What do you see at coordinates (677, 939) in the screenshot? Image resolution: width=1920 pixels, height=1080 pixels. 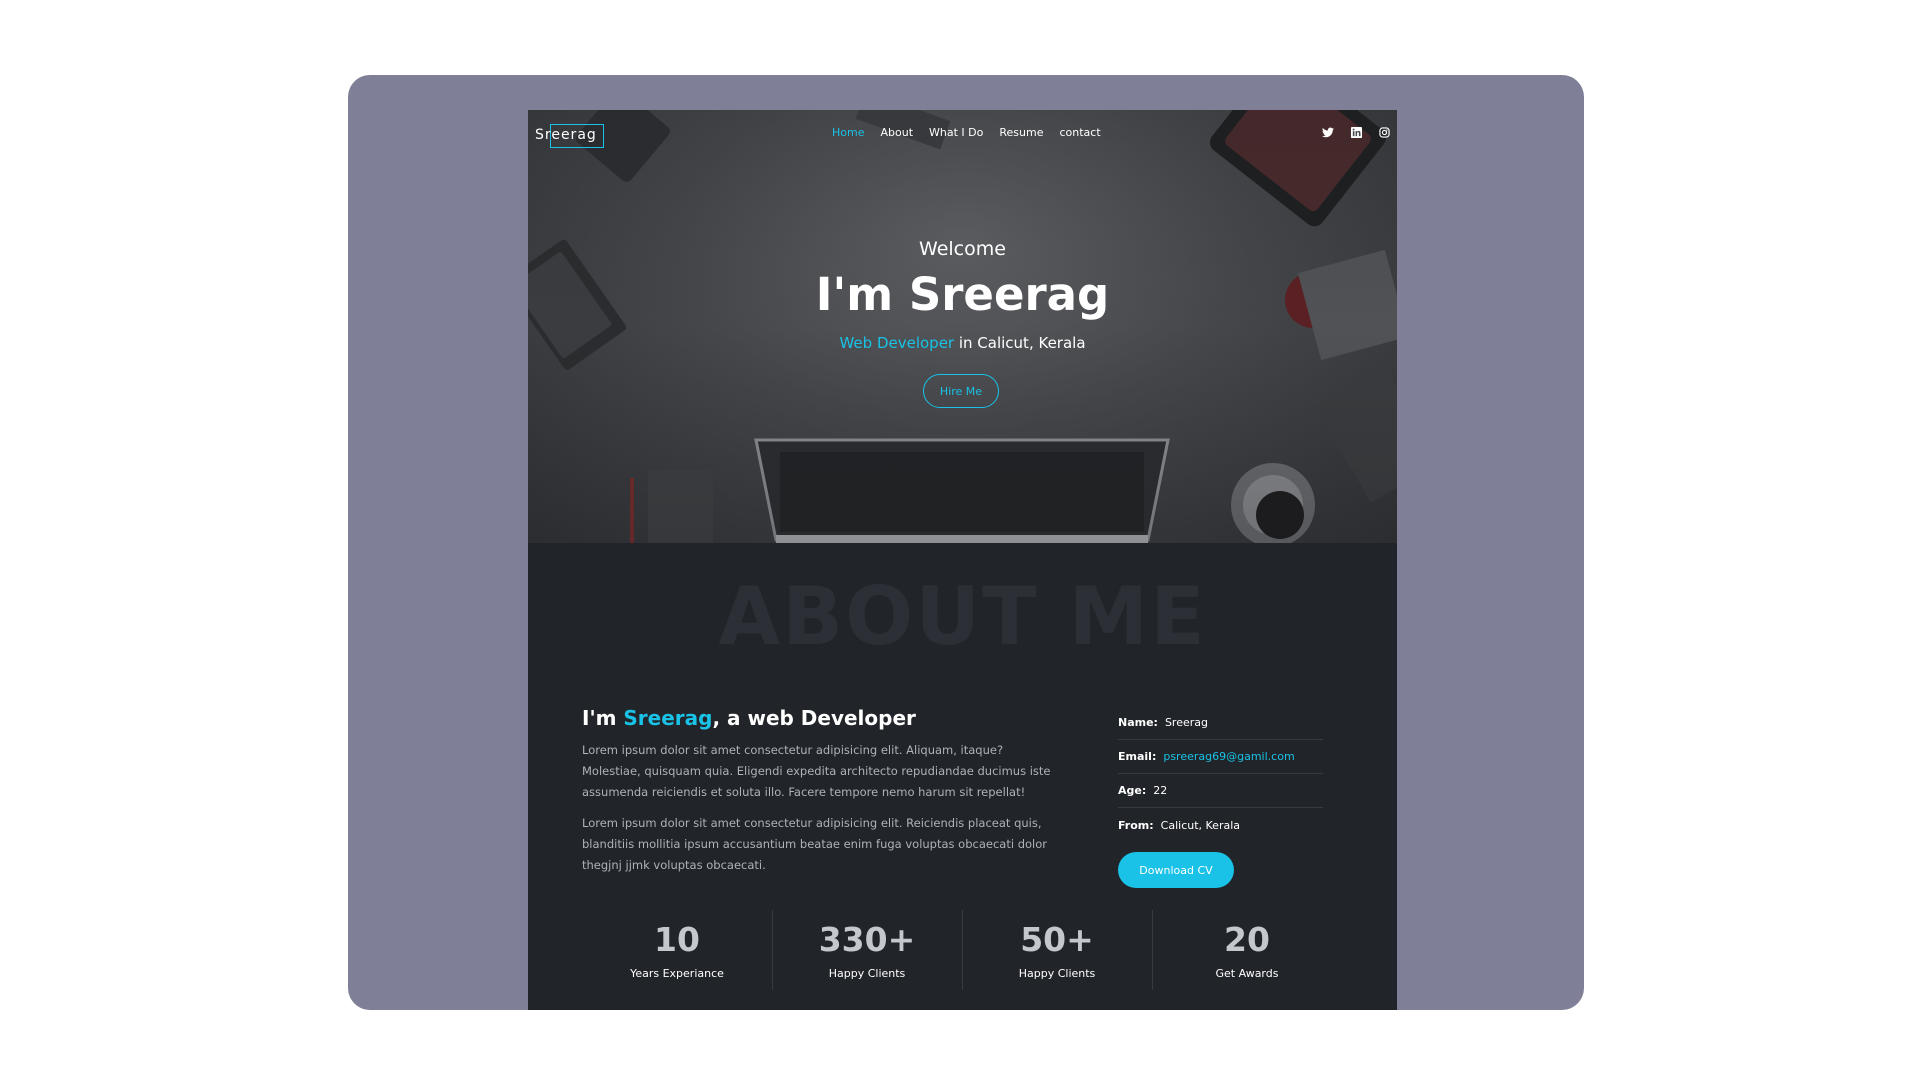 I see `stat-number: 10` at bounding box center [677, 939].